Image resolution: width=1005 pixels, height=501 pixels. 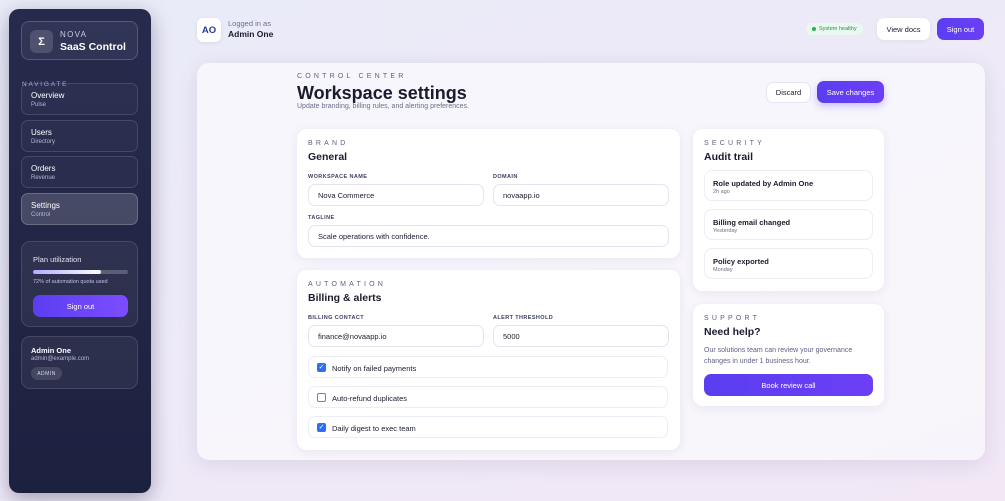 What do you see at coordinates (321, 397) in the screenshot?
I see `checkbox` at bounding box center [321, 397].